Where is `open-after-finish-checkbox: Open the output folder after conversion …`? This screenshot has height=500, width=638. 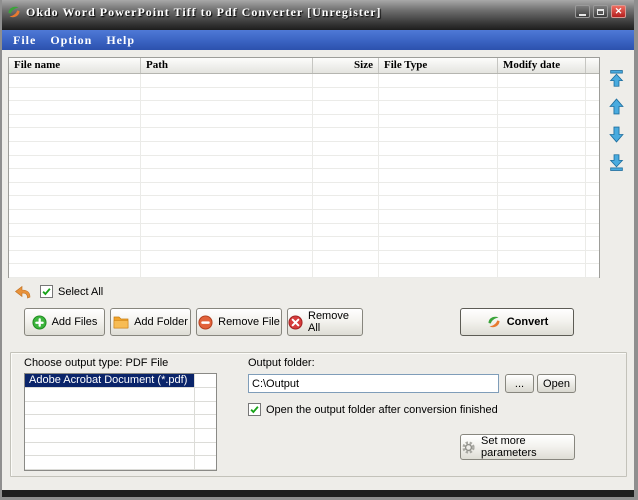 open-after-finish-checkbox: Open the output folder after conversion … is located at coordinates (373, 409).